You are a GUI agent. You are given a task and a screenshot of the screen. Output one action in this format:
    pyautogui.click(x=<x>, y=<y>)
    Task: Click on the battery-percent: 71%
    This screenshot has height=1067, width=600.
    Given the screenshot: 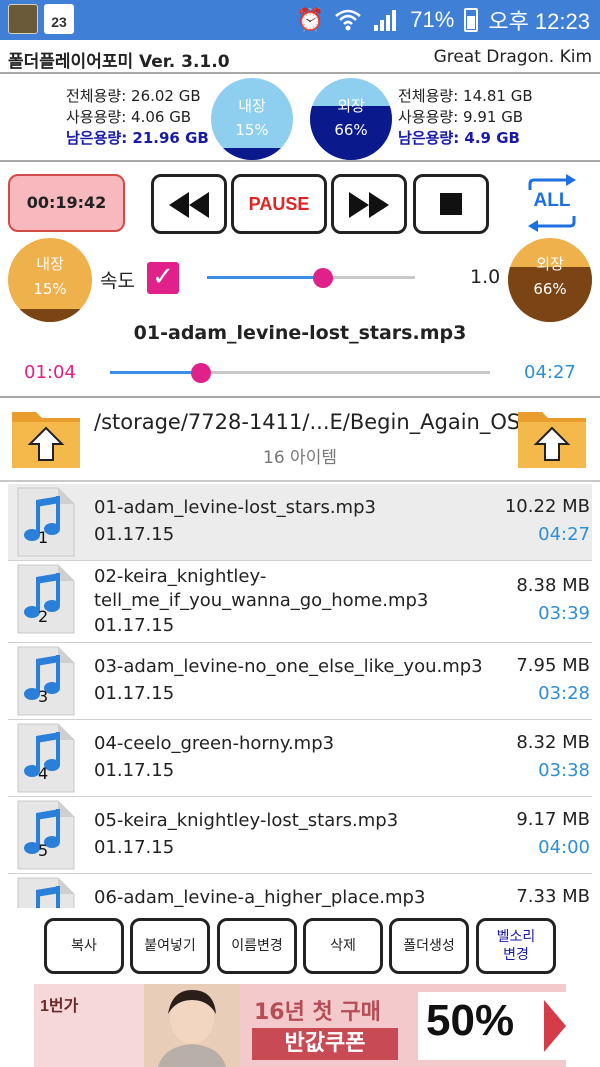 What is the action you would take?
    pyautogui.click(x=432, y=19)
    